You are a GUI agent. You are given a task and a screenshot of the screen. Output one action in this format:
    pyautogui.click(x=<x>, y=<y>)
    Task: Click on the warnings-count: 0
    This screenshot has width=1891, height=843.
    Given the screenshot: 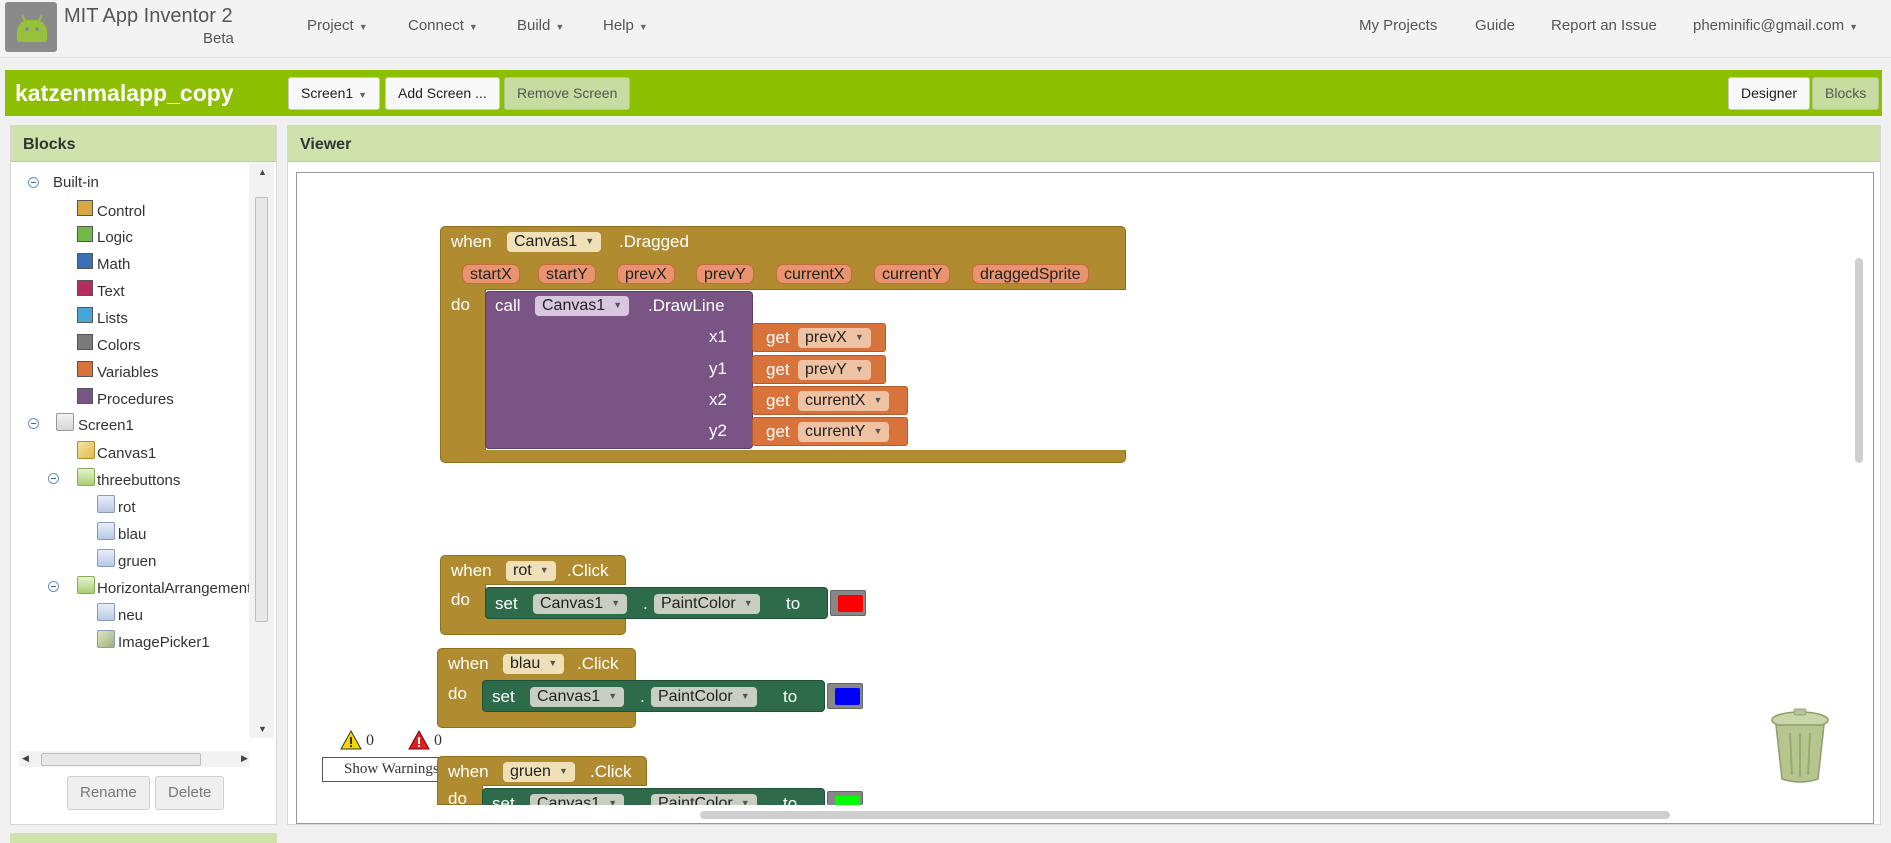 What is the action you would take?
    pyautogui.click(x=370, y=740)
    